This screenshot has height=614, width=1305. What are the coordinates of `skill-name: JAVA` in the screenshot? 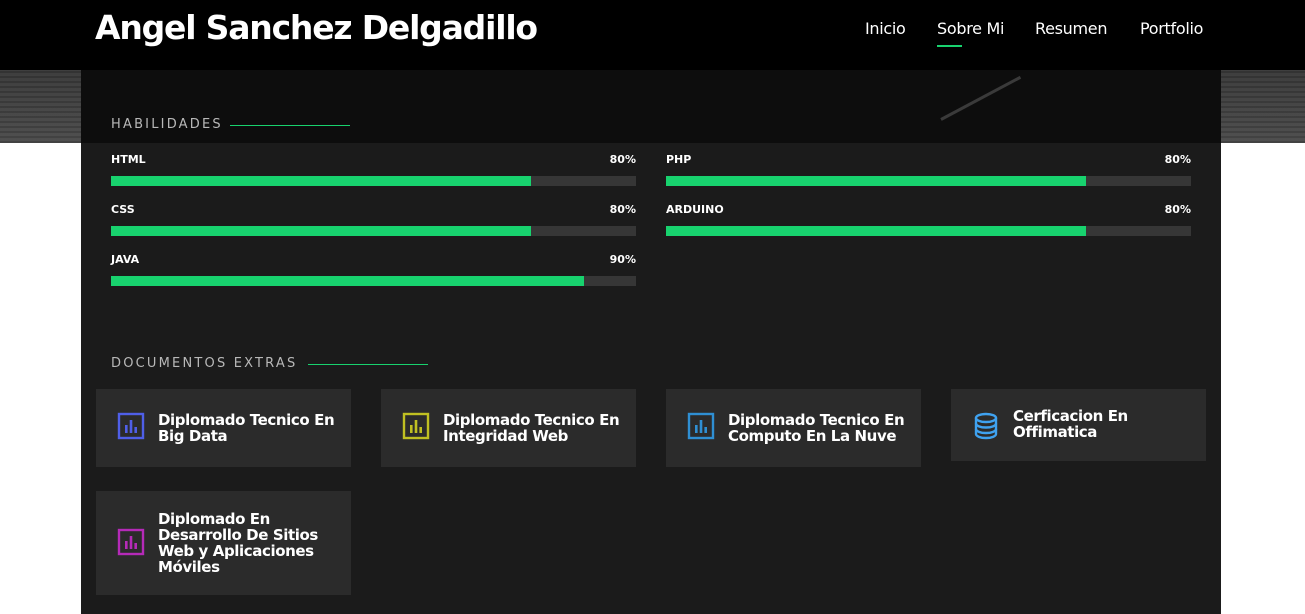 It's located at (125, 259).